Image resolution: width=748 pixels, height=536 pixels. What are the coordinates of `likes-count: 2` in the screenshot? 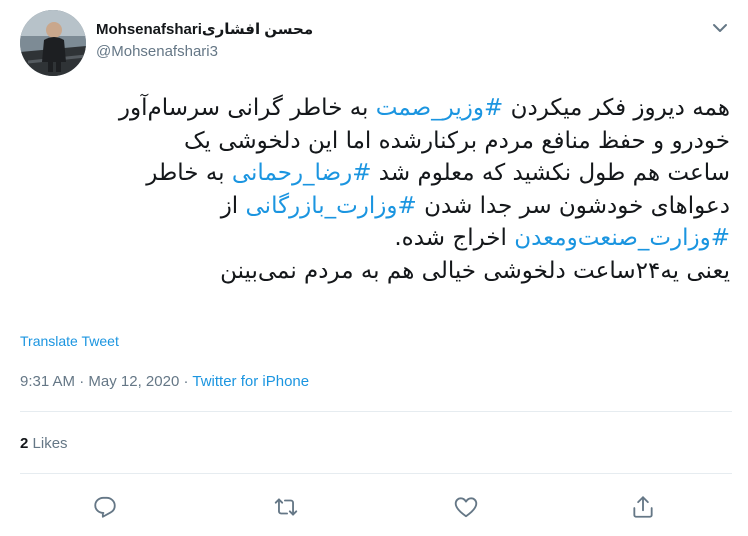 It's located at (24, 443).